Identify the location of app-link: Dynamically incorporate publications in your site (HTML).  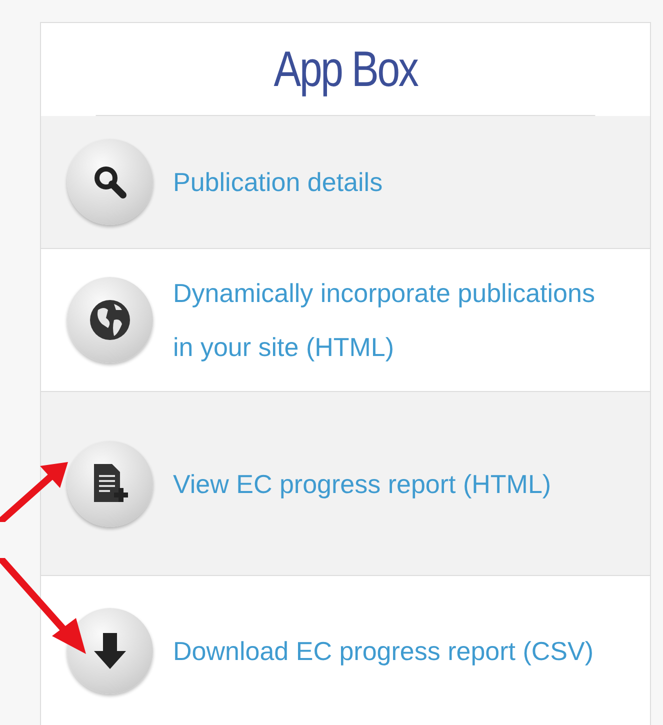
(388, 320).